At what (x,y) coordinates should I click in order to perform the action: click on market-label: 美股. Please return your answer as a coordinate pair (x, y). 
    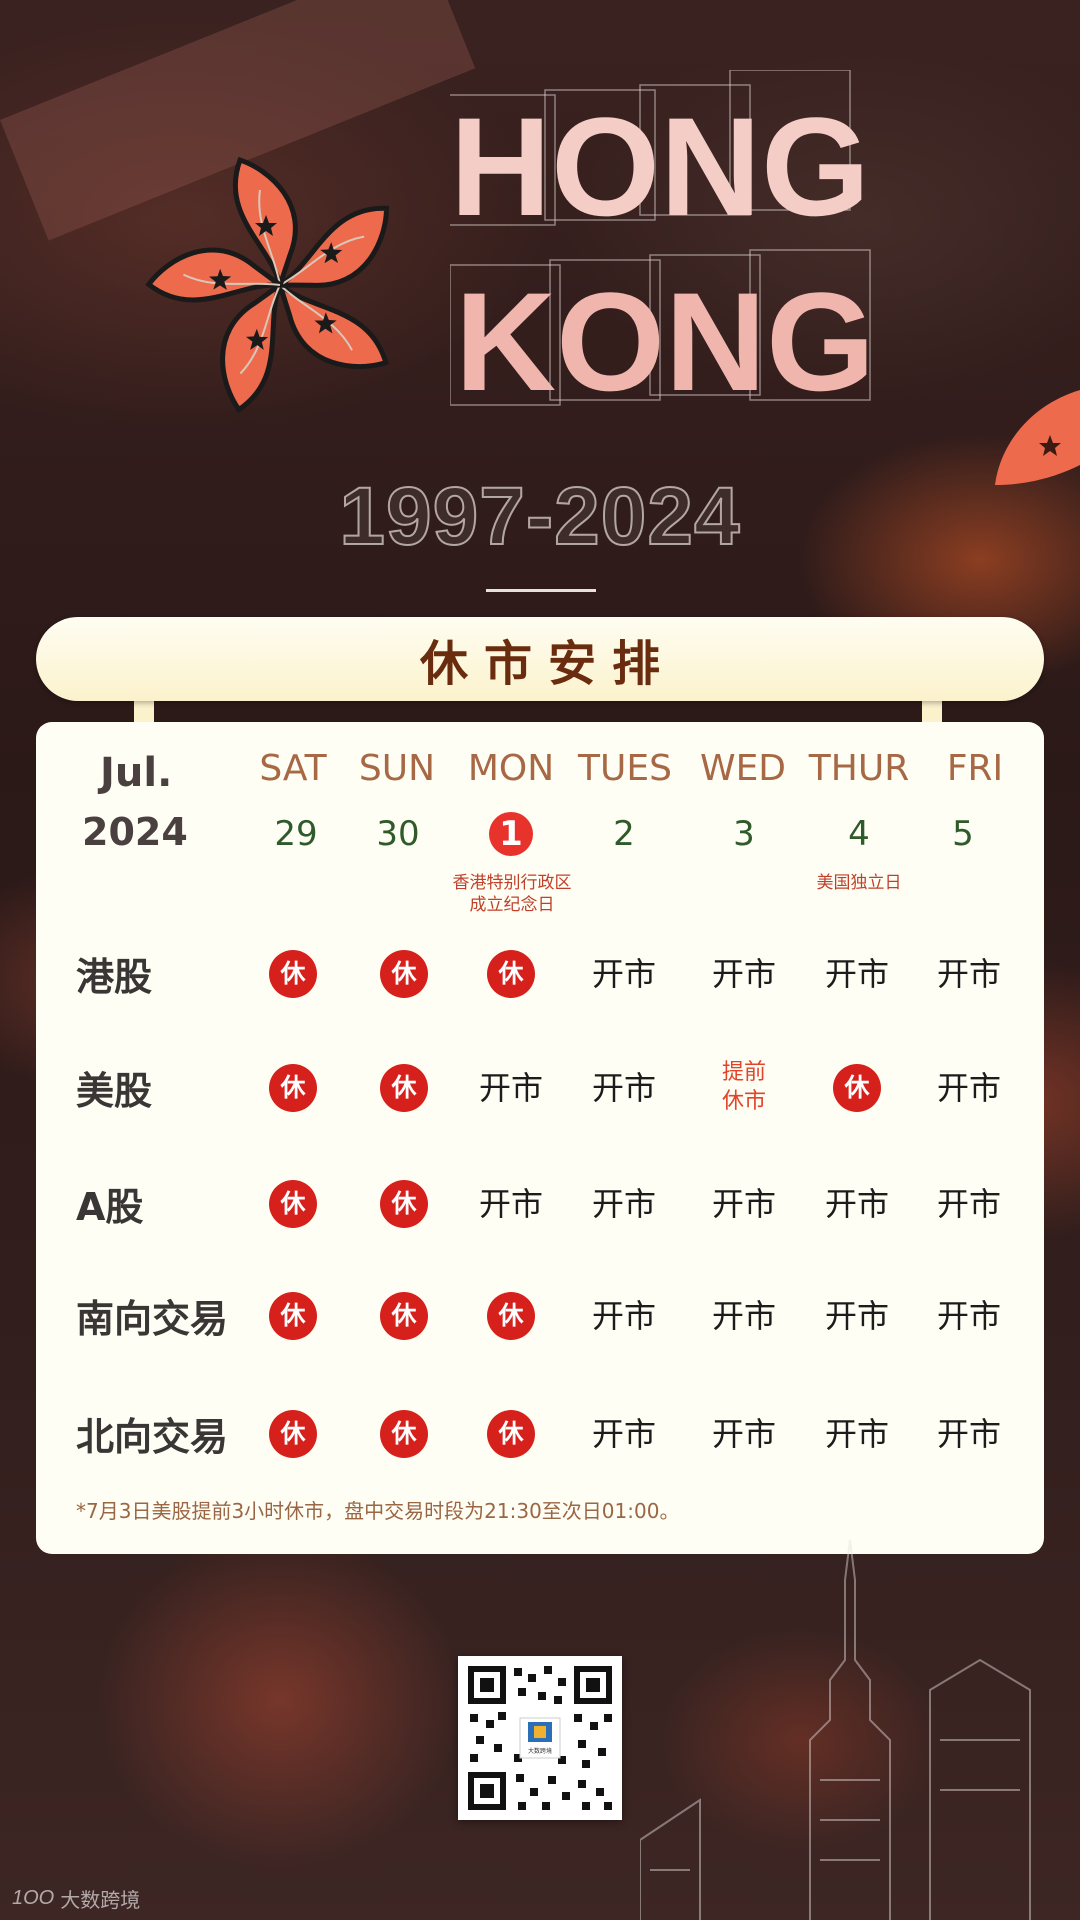
    Looking at the image, I should click on (114, 1091).